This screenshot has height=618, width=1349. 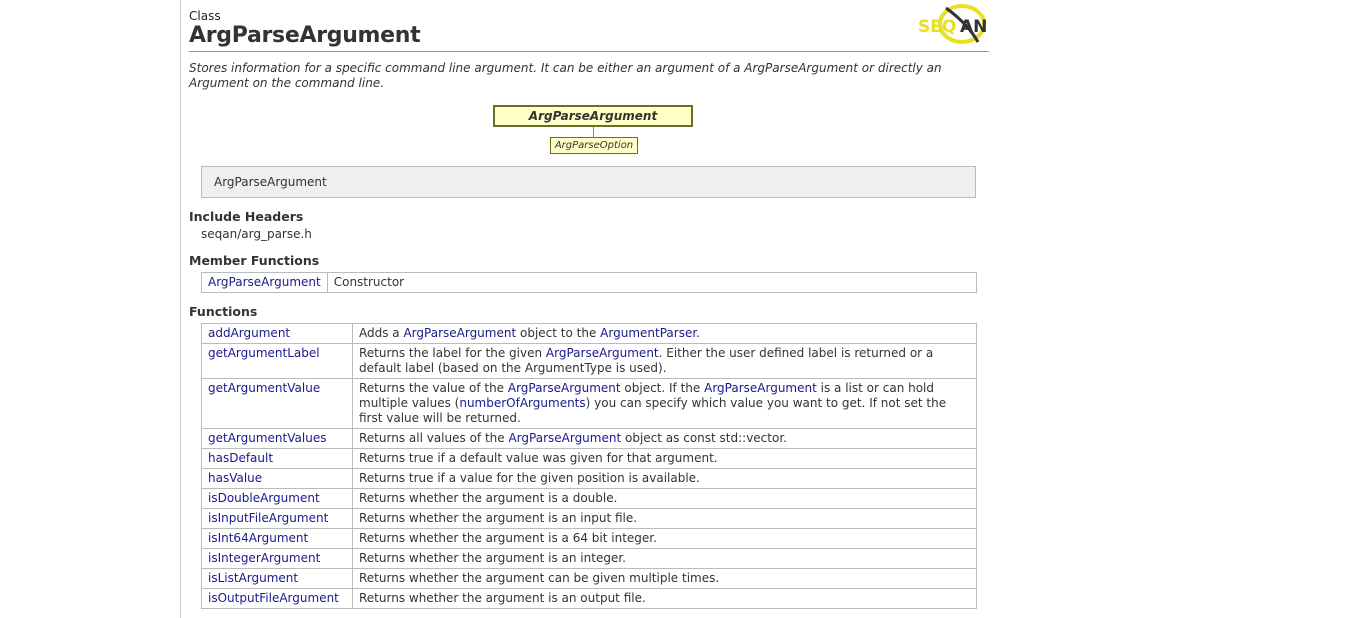 What do you see at coordinates (588, 182) in the screenshot?
I see `signature-box: ArgParseArgument` at bounding box center [588, 182].